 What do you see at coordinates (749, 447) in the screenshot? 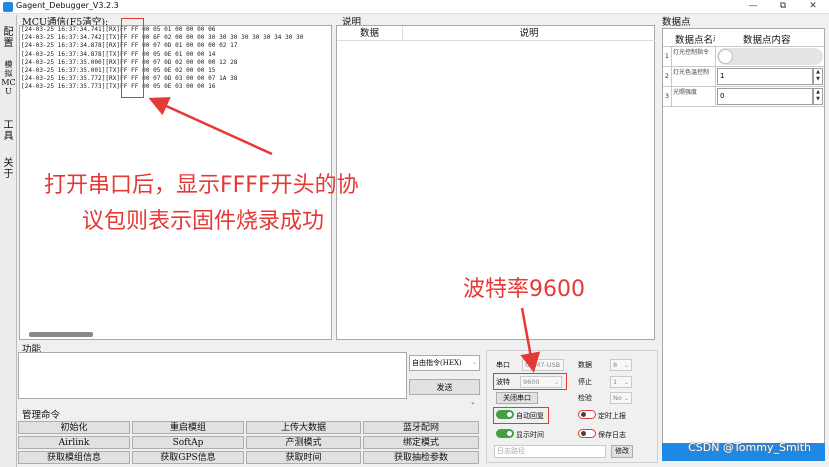
I see `watermark: CSDN @Tommy_Smith` at bounding box center [749, 447].